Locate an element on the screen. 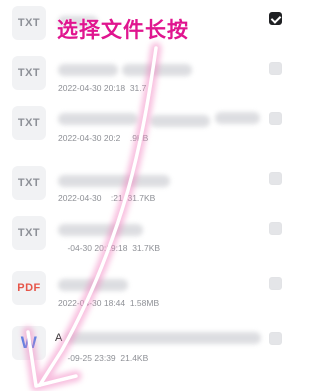 The height and width of the screenshot is (391, 320). file-row: TXT 2022-04-30 20:18 31.7 is located at coordinates (150, 75).